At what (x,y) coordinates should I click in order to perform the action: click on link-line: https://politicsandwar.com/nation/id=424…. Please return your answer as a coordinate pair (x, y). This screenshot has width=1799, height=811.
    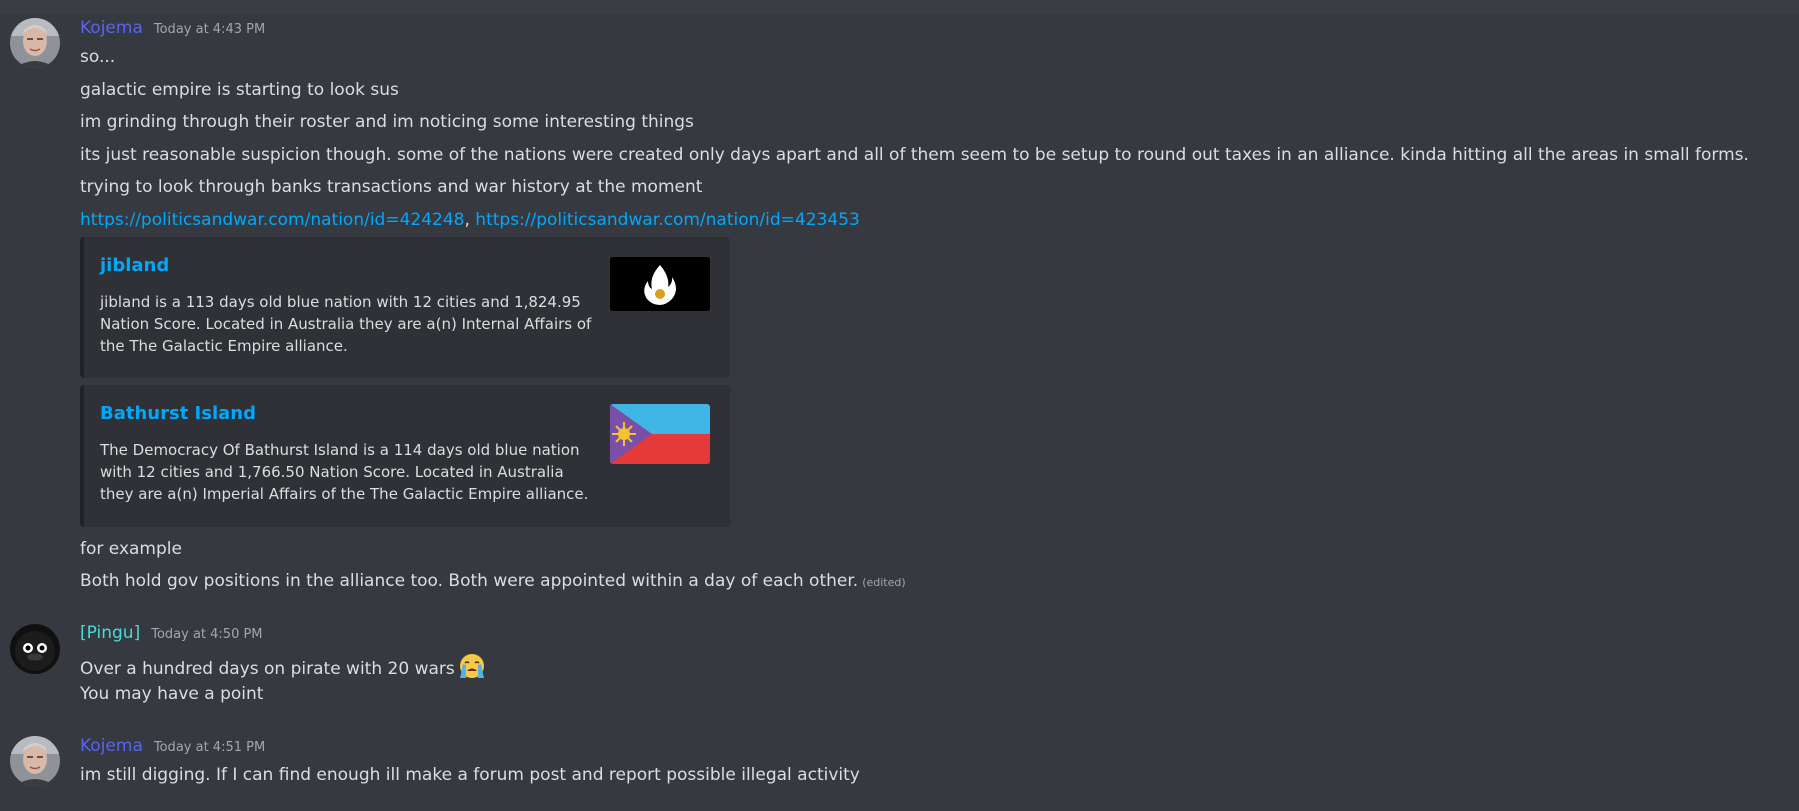
    Looking at the image, I should click on (470, 220).